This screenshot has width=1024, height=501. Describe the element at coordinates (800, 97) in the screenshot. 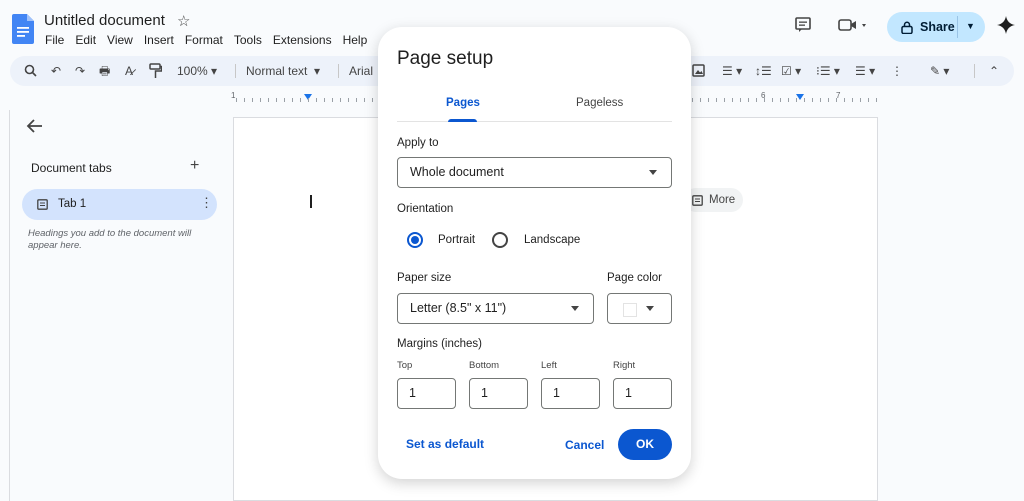

I see `right-indent-marker` at that location.